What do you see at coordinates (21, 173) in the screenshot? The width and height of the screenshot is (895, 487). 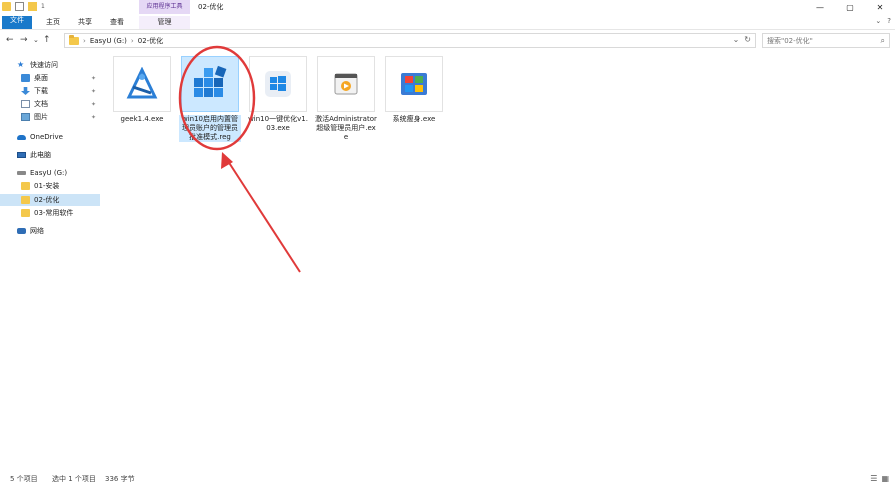 I see `drive-icon` at bounding box center [21, 173].